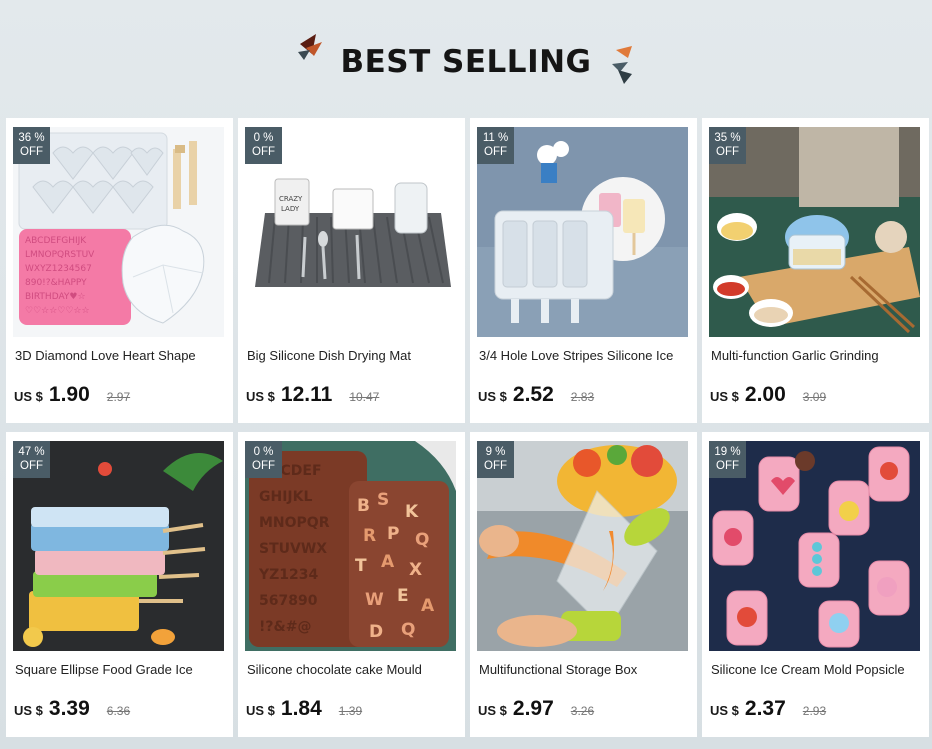  I want to click on discount-badge: 19 % OFF, so click(727, 459).